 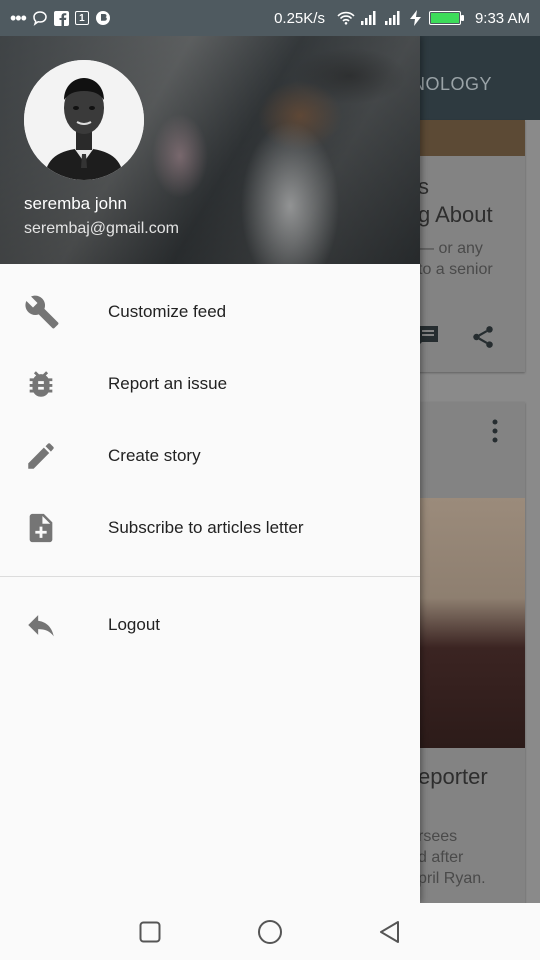 I want to click on background-card-body: d after, so click(x=441, y=857).